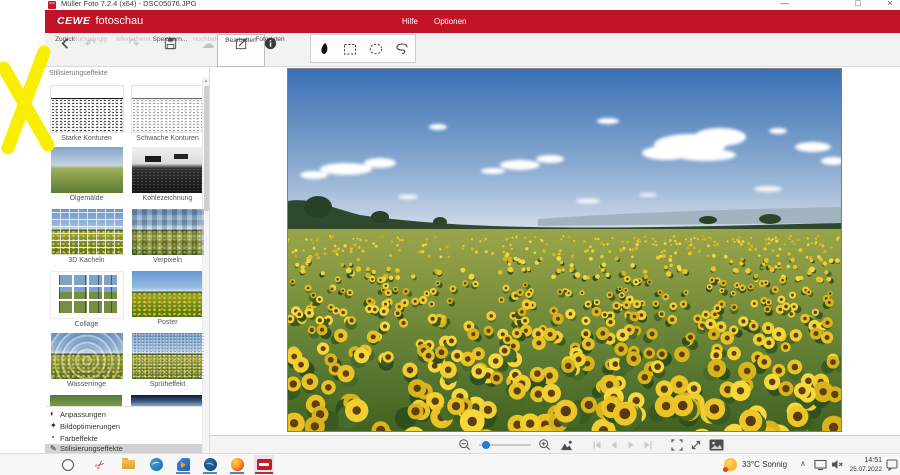 This screenshot has width=900, height=475. What do you see at coordinates (892, 465) in the screenshot?
I see `action-center-icon` at bounding box center [892, 465].